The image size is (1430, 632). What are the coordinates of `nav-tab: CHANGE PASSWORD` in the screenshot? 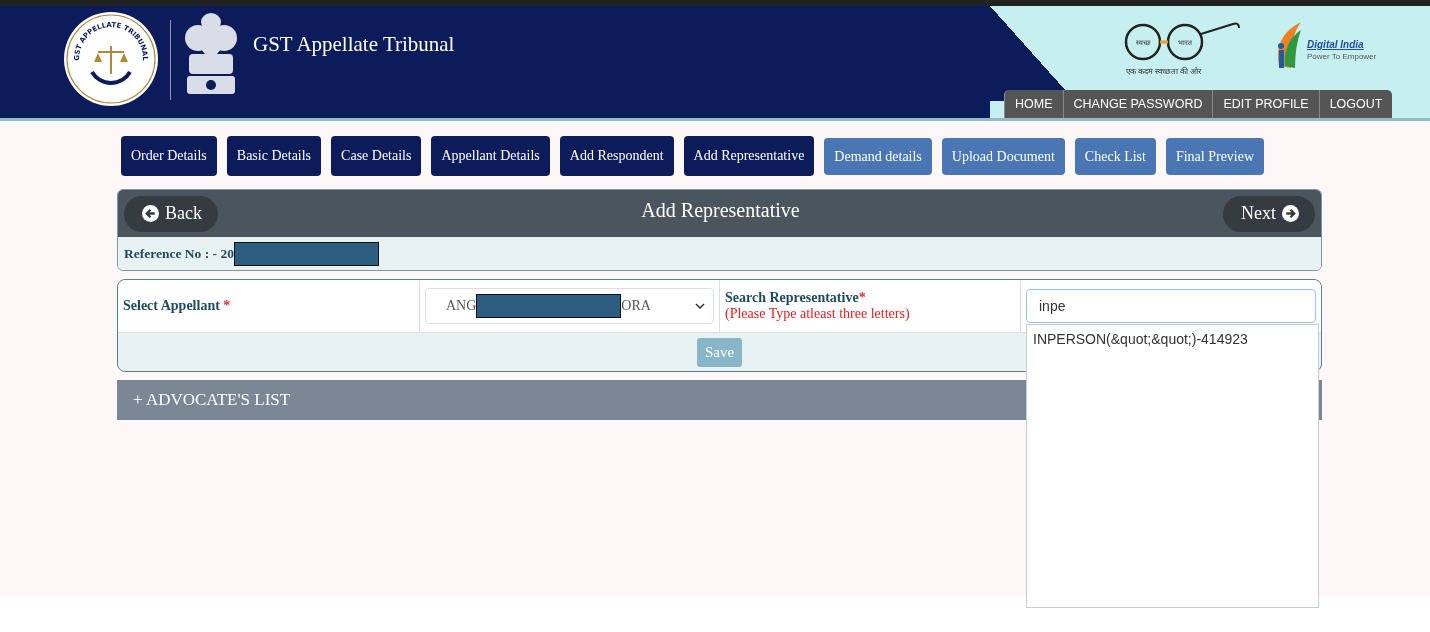 It's located at (1137, 104).